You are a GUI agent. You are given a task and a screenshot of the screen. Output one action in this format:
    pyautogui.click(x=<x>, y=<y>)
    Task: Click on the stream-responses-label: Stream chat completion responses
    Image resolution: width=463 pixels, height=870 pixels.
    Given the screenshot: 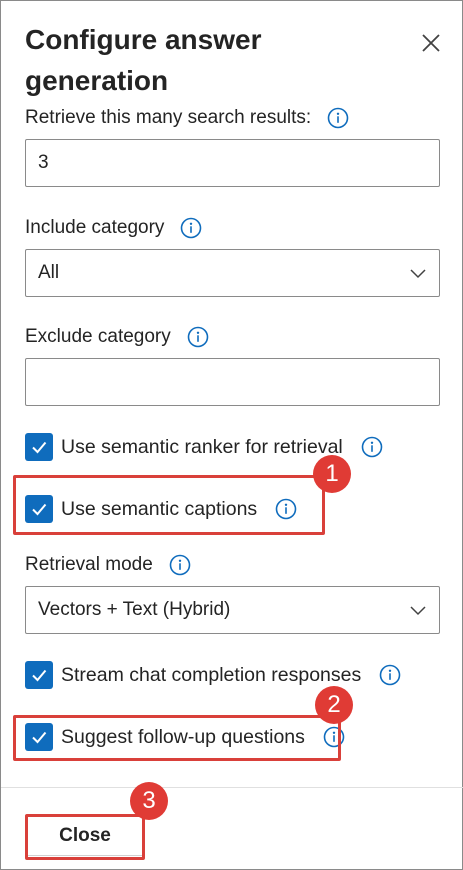 What is the action you would take?
    pyautogui.click(x=211, y=674)
    